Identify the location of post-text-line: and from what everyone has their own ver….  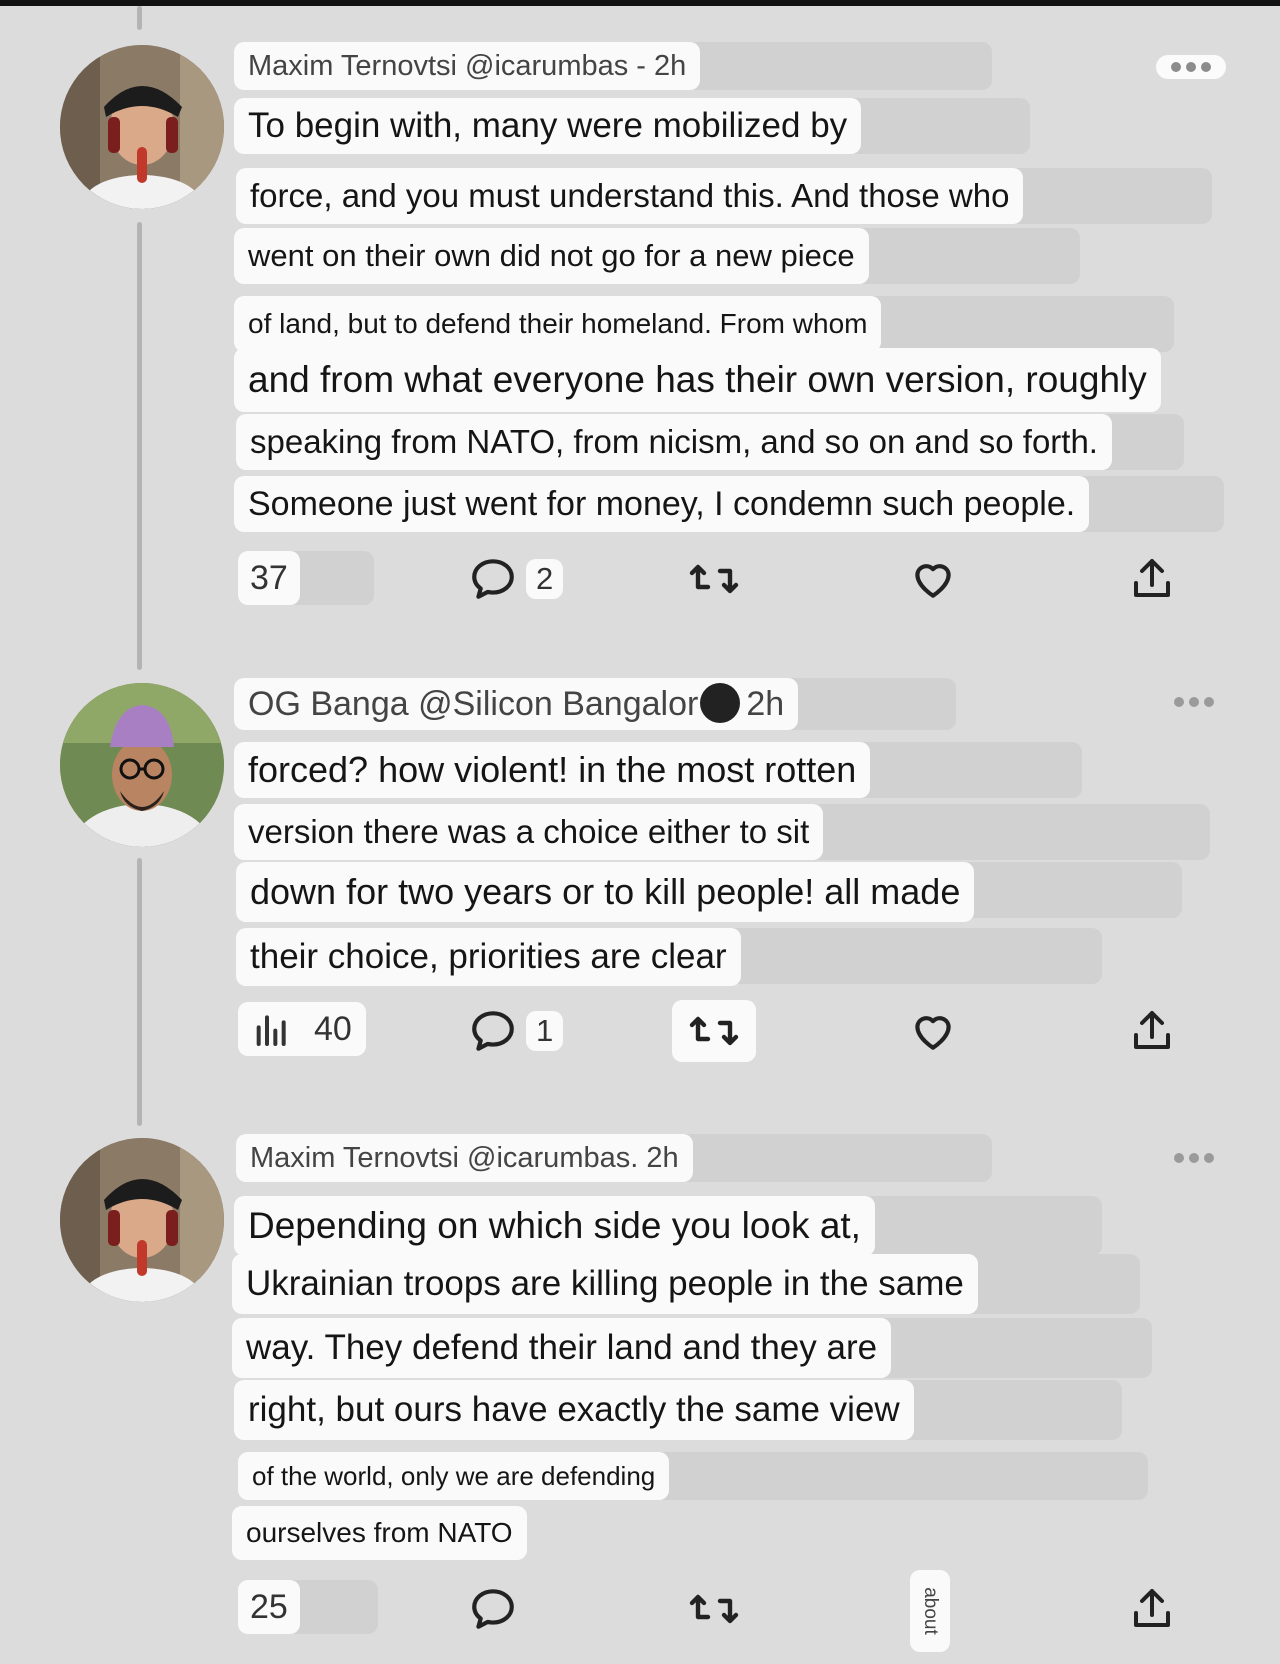
(697, 380).